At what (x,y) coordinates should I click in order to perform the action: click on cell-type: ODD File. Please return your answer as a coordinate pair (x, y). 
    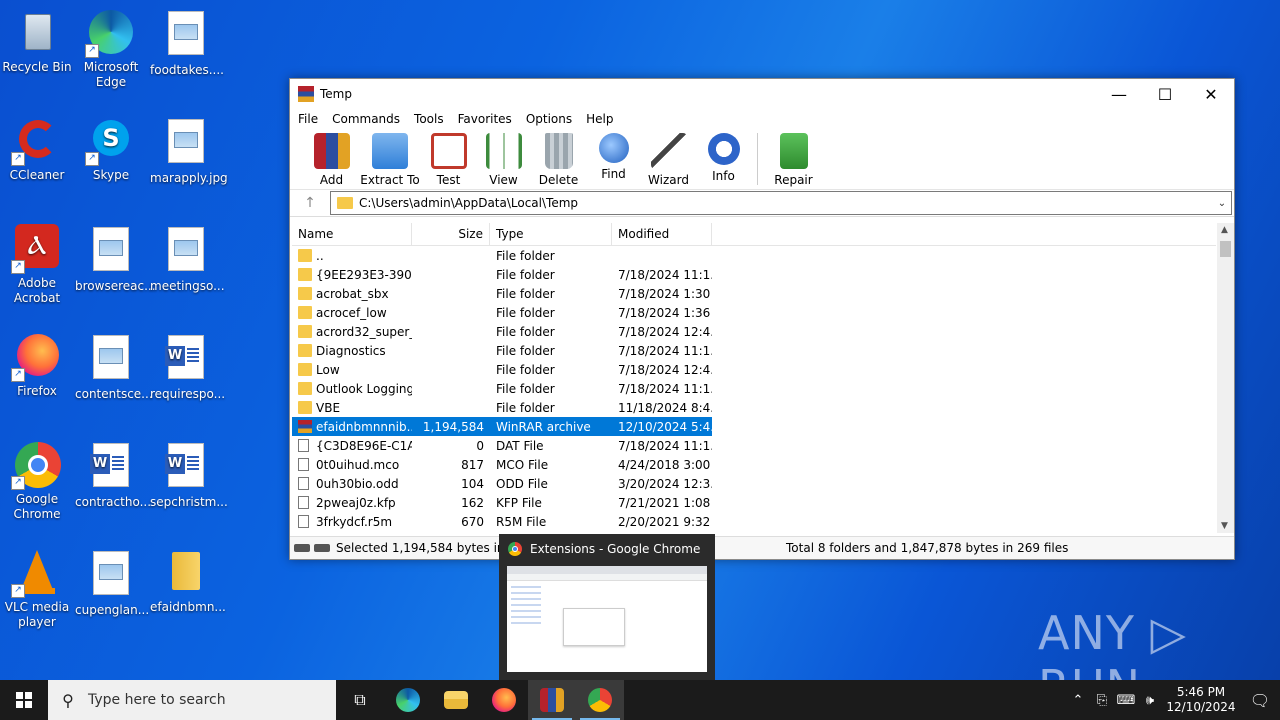
    Looking at the image, I should click on (522, 483).